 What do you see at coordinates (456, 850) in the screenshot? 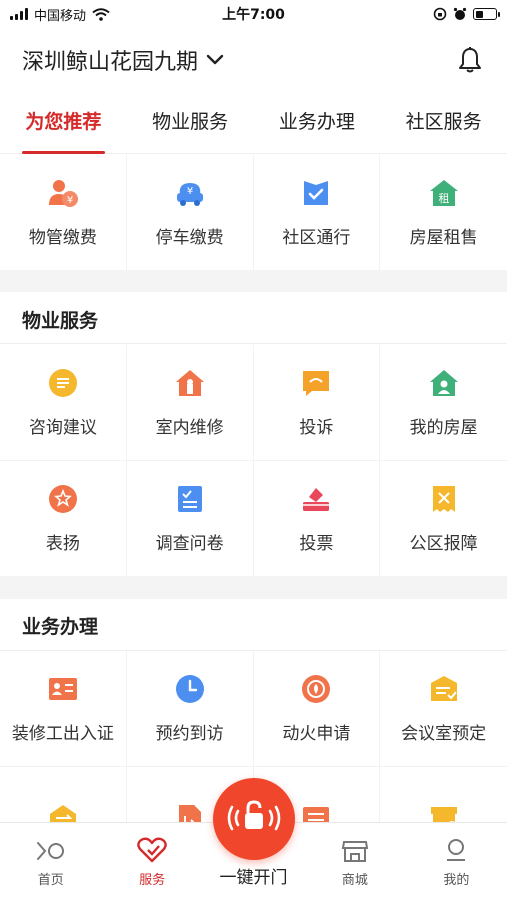
I see `profile-icon` at bounding box center [456, 850].